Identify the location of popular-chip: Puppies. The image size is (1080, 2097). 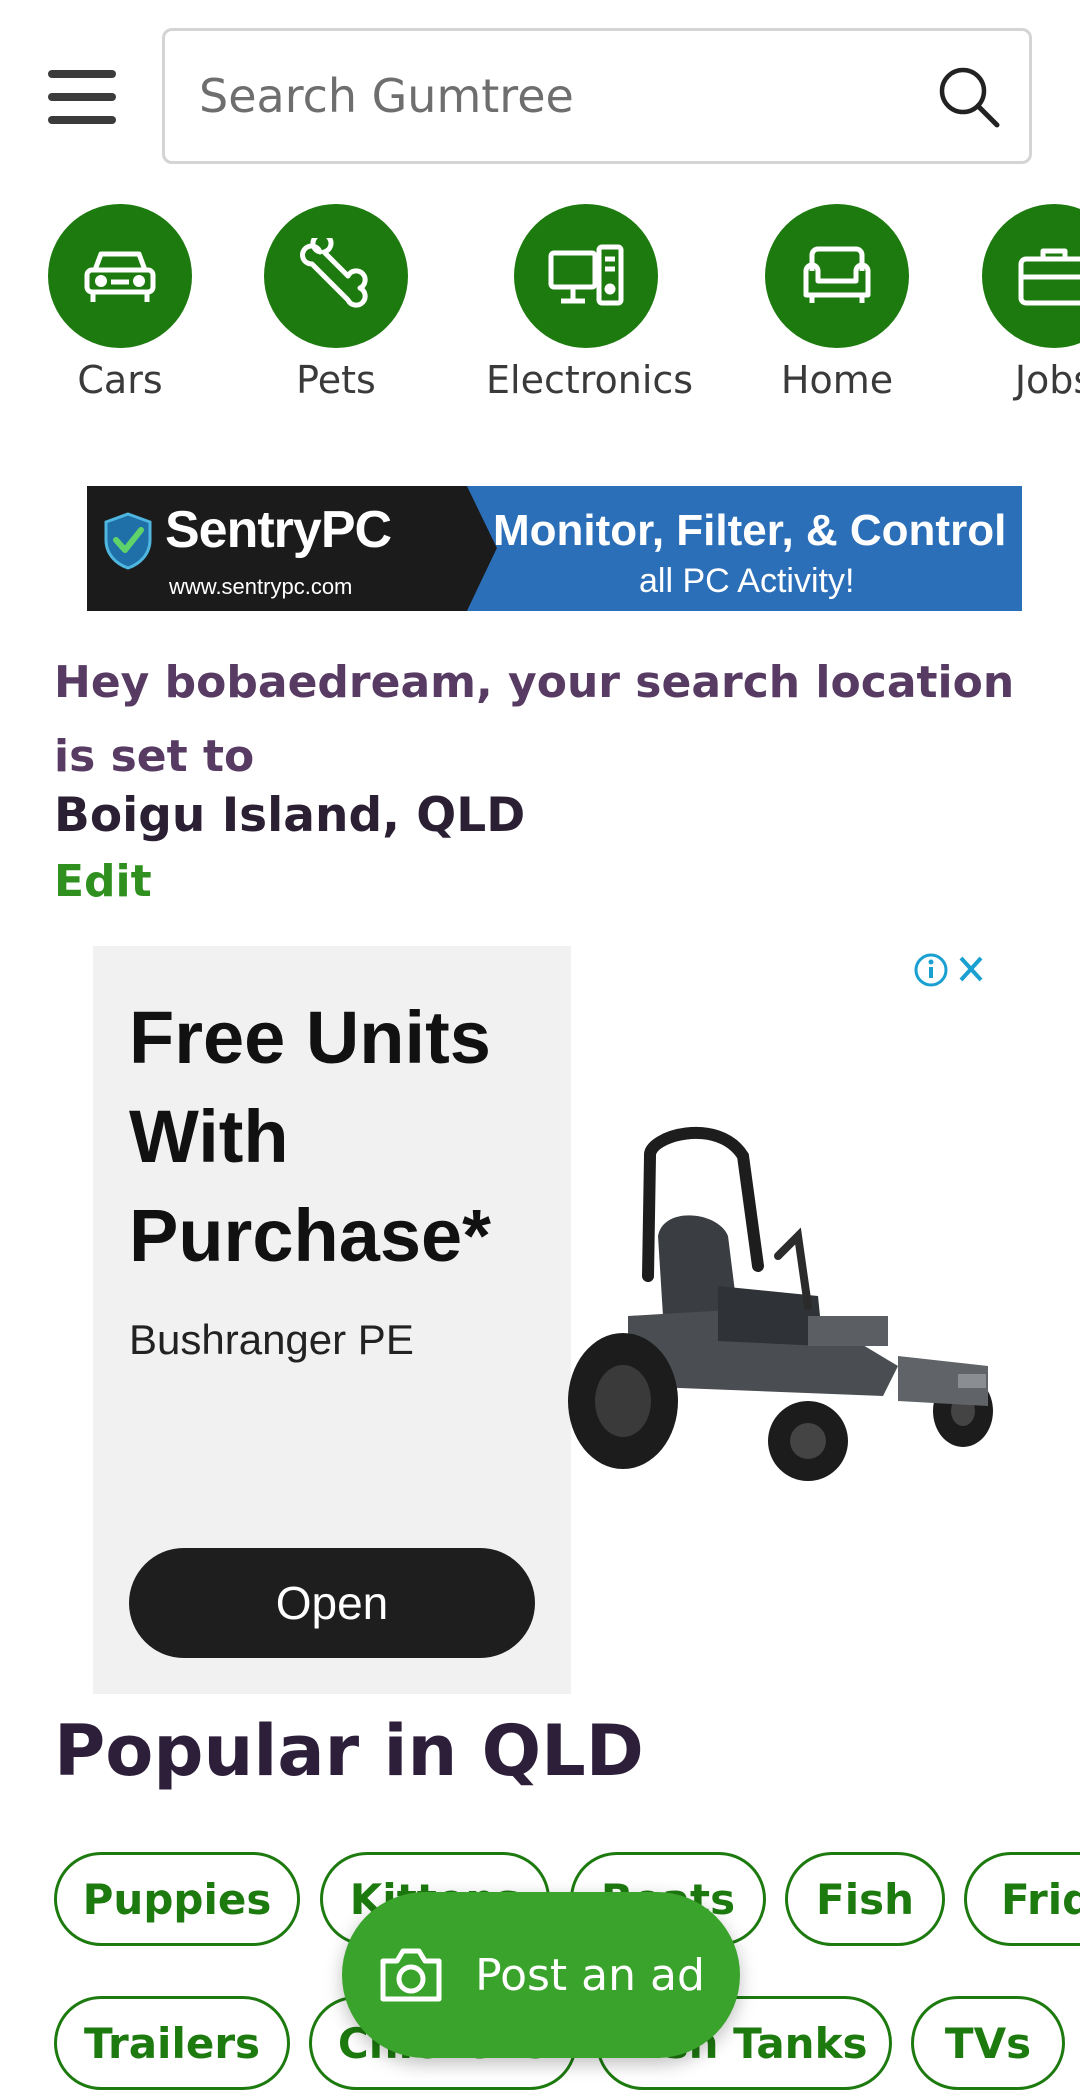
(177, 1899).